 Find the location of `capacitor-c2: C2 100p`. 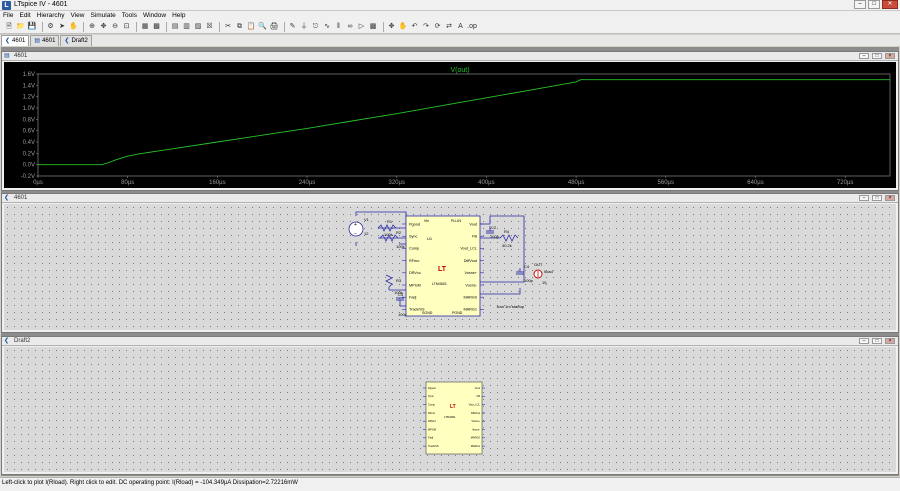

capacitor-c2: C2 100p is located at coordinates (493, 232).